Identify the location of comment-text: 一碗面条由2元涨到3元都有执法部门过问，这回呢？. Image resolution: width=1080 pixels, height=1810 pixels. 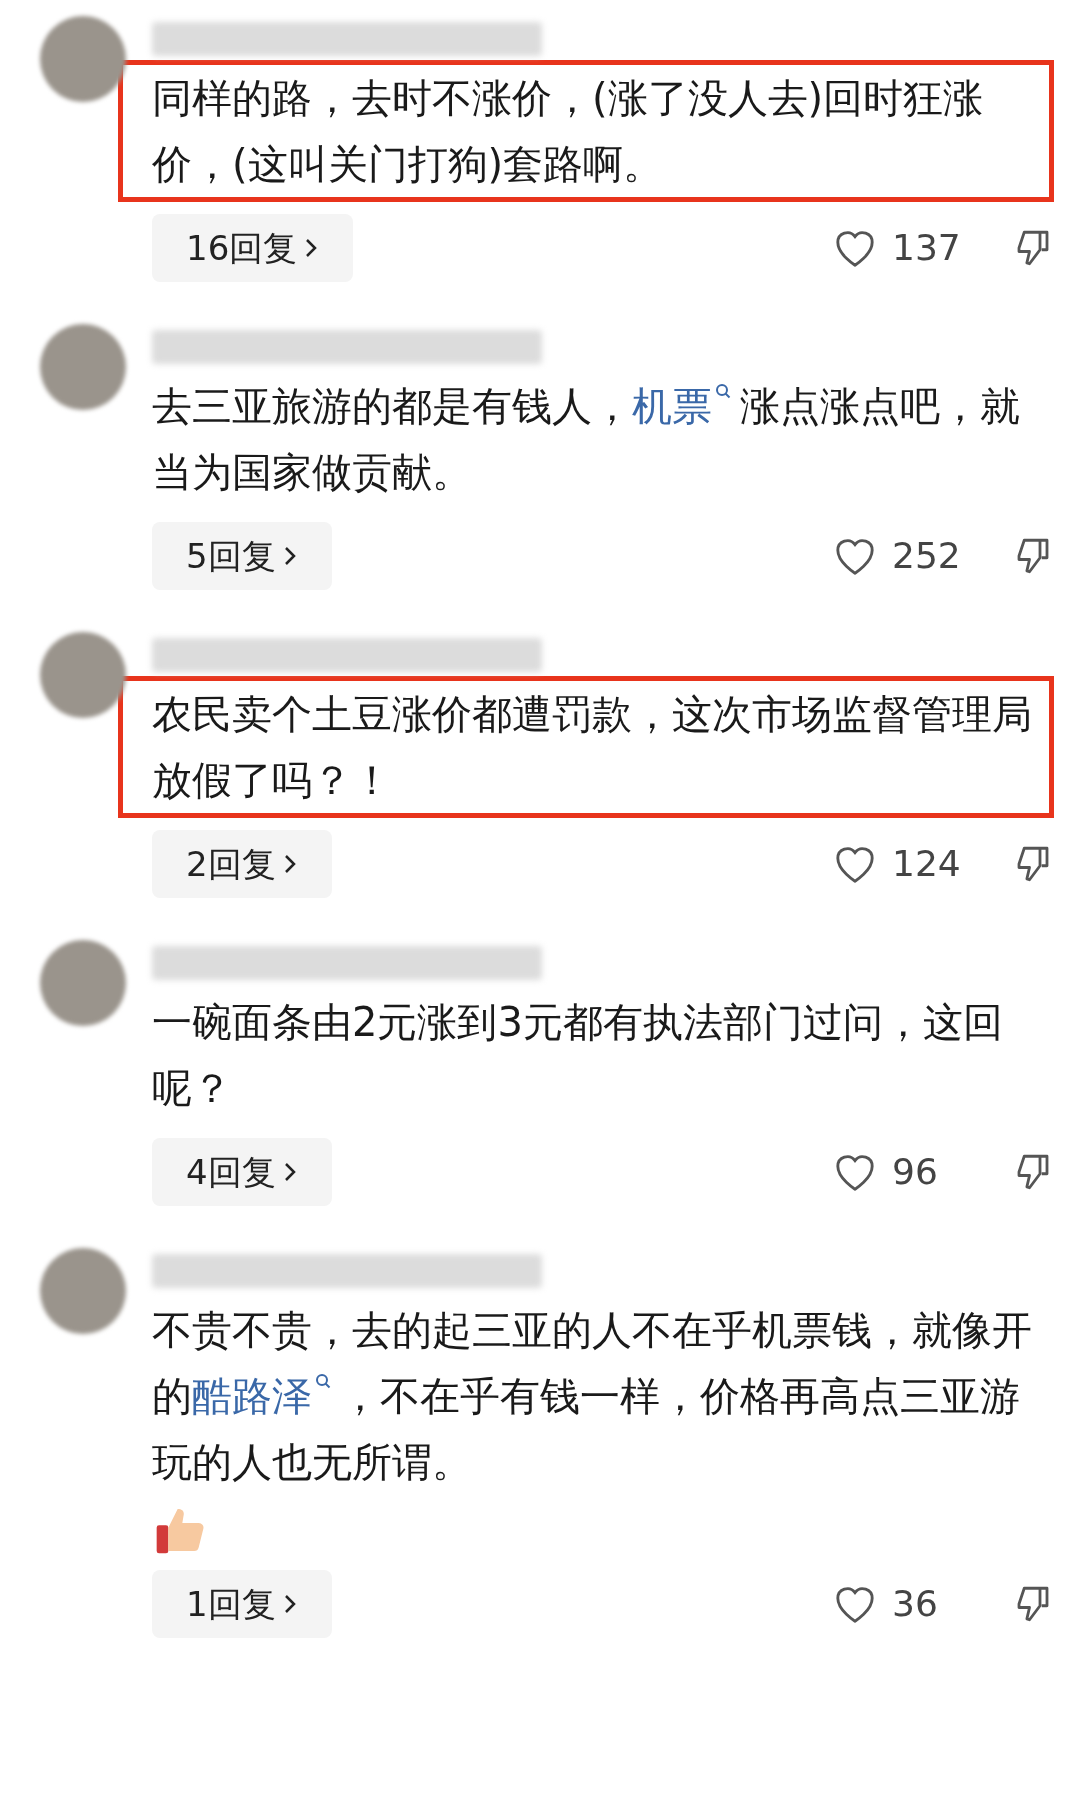
(578, 1055).